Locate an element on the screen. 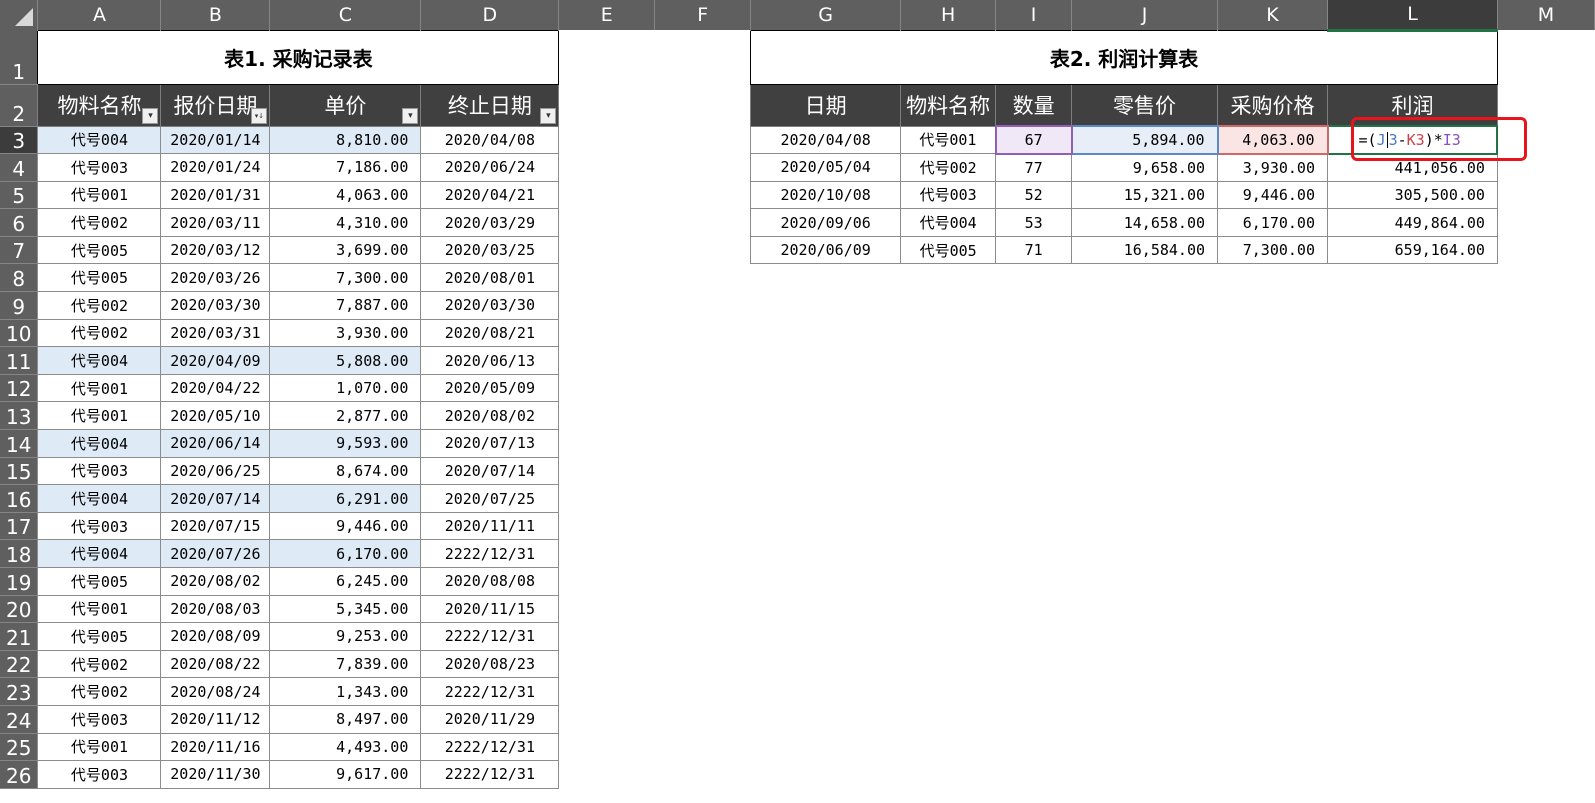  t1-price-cell: 1,070.00 is located at coordinates (345, 388).